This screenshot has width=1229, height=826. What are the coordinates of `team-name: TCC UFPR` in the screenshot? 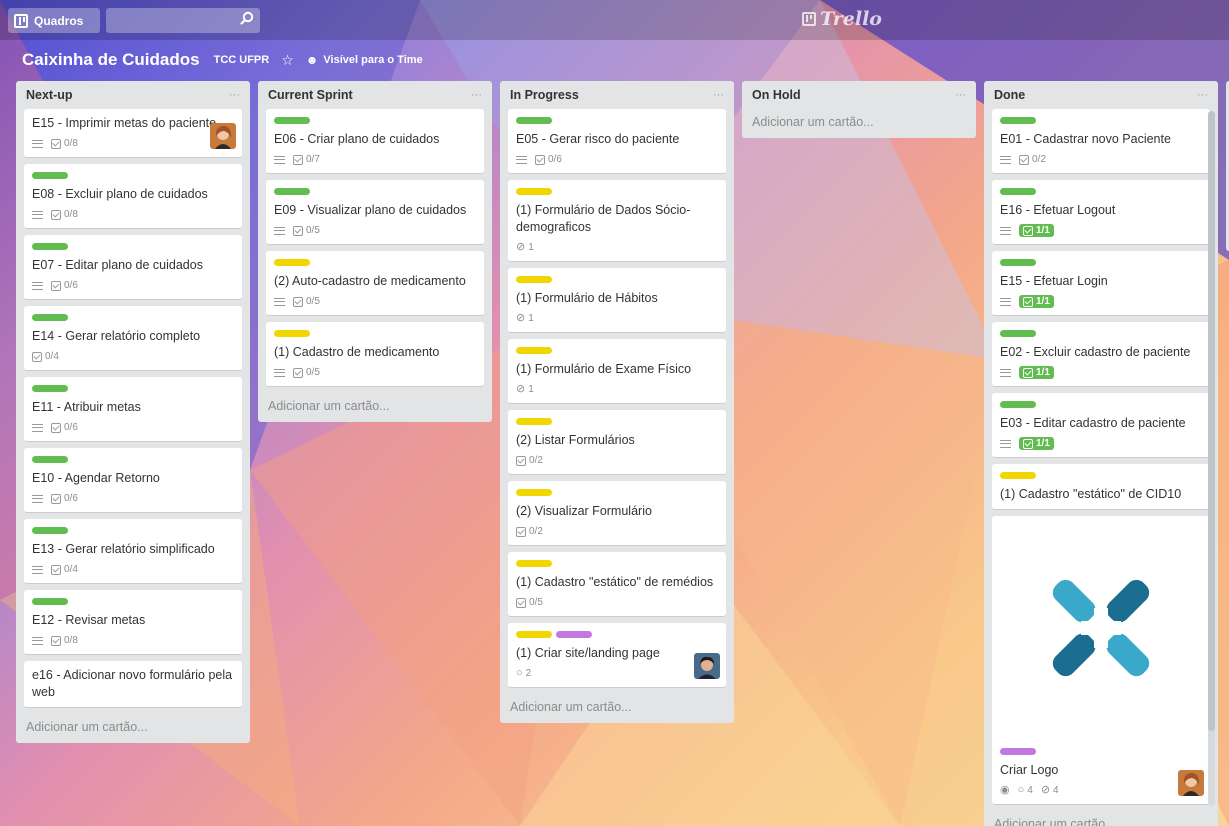 It's located at (242, 60).